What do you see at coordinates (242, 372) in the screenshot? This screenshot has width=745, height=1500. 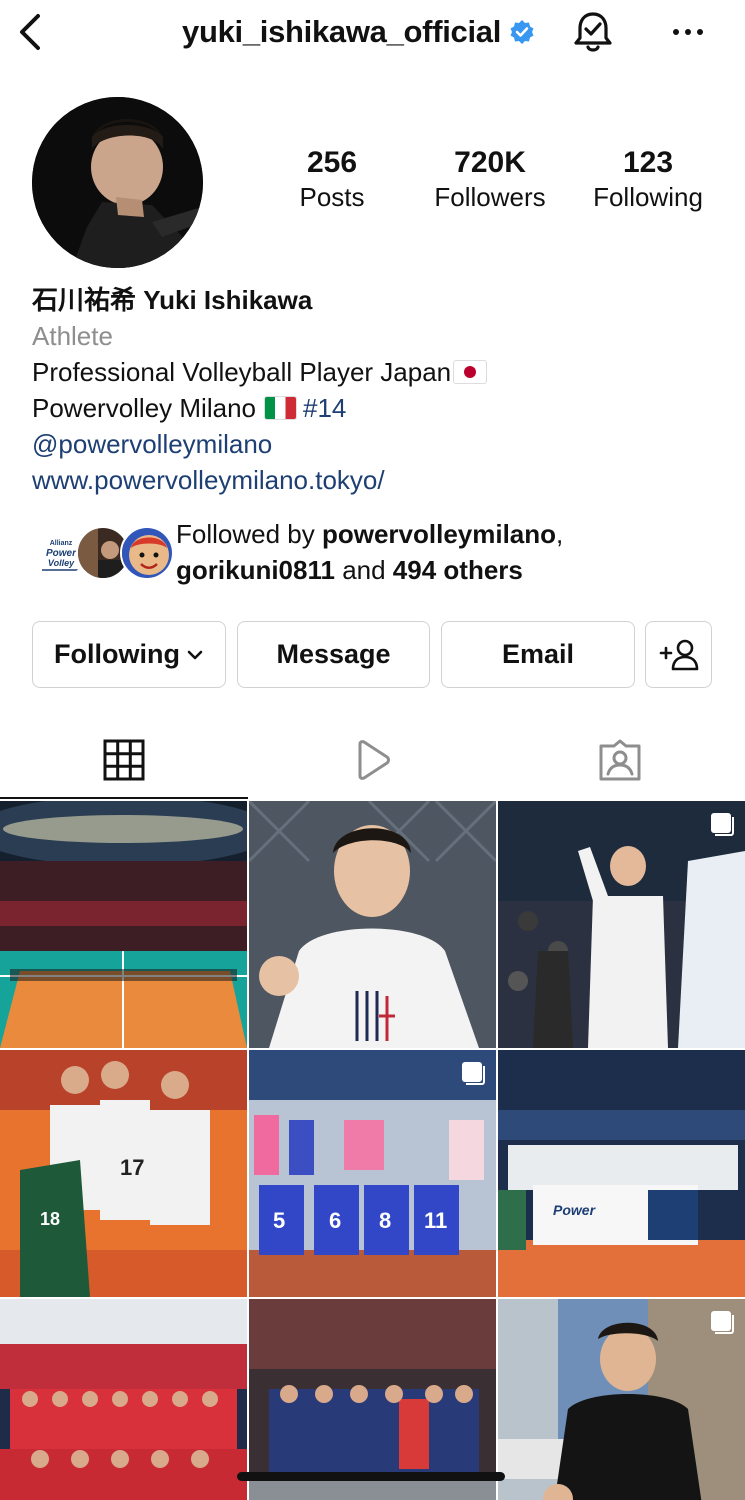 I see `bio-text-1: Professional Volleyball Player Japan` at bounding box center [242, 372].